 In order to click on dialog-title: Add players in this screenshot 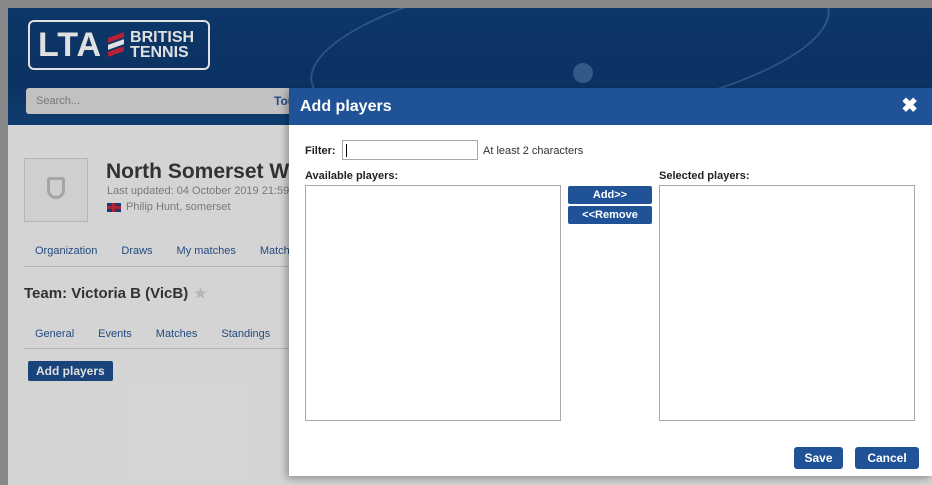, I will do `click(346, 106)`.